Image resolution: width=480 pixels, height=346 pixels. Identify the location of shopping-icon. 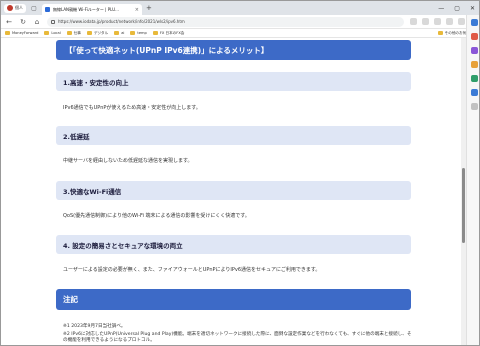
(474, 36).